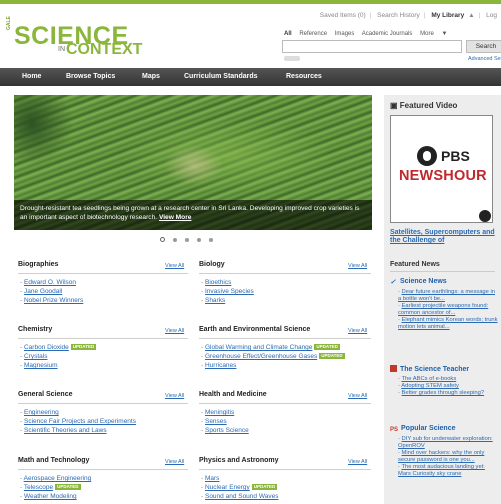 This screenshot has height=504, width=501. What do you see at coordinates (313, 34) in the screenshot?
I see `tab-reference: Reference` at bounding box center [313, 34].